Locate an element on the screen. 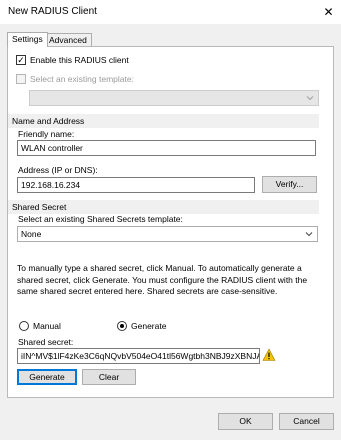 The image size is (341, 440). address-field: 192.168.16.234 is located at coordinates (136, 185).